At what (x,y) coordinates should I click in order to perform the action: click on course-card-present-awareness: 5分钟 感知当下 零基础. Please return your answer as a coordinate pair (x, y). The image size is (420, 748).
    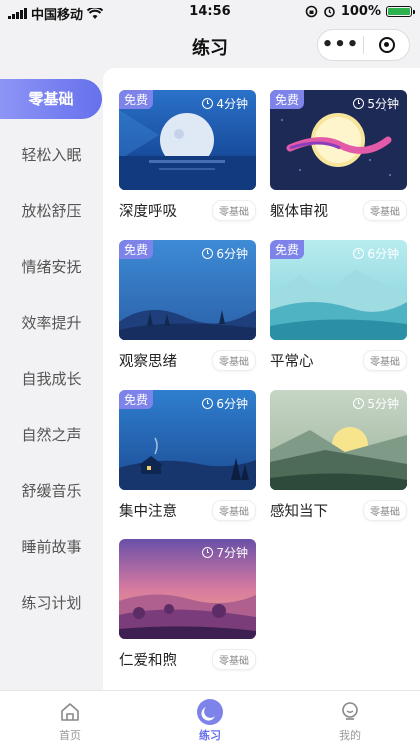
    Looking at the image, I should click on (338, 455).